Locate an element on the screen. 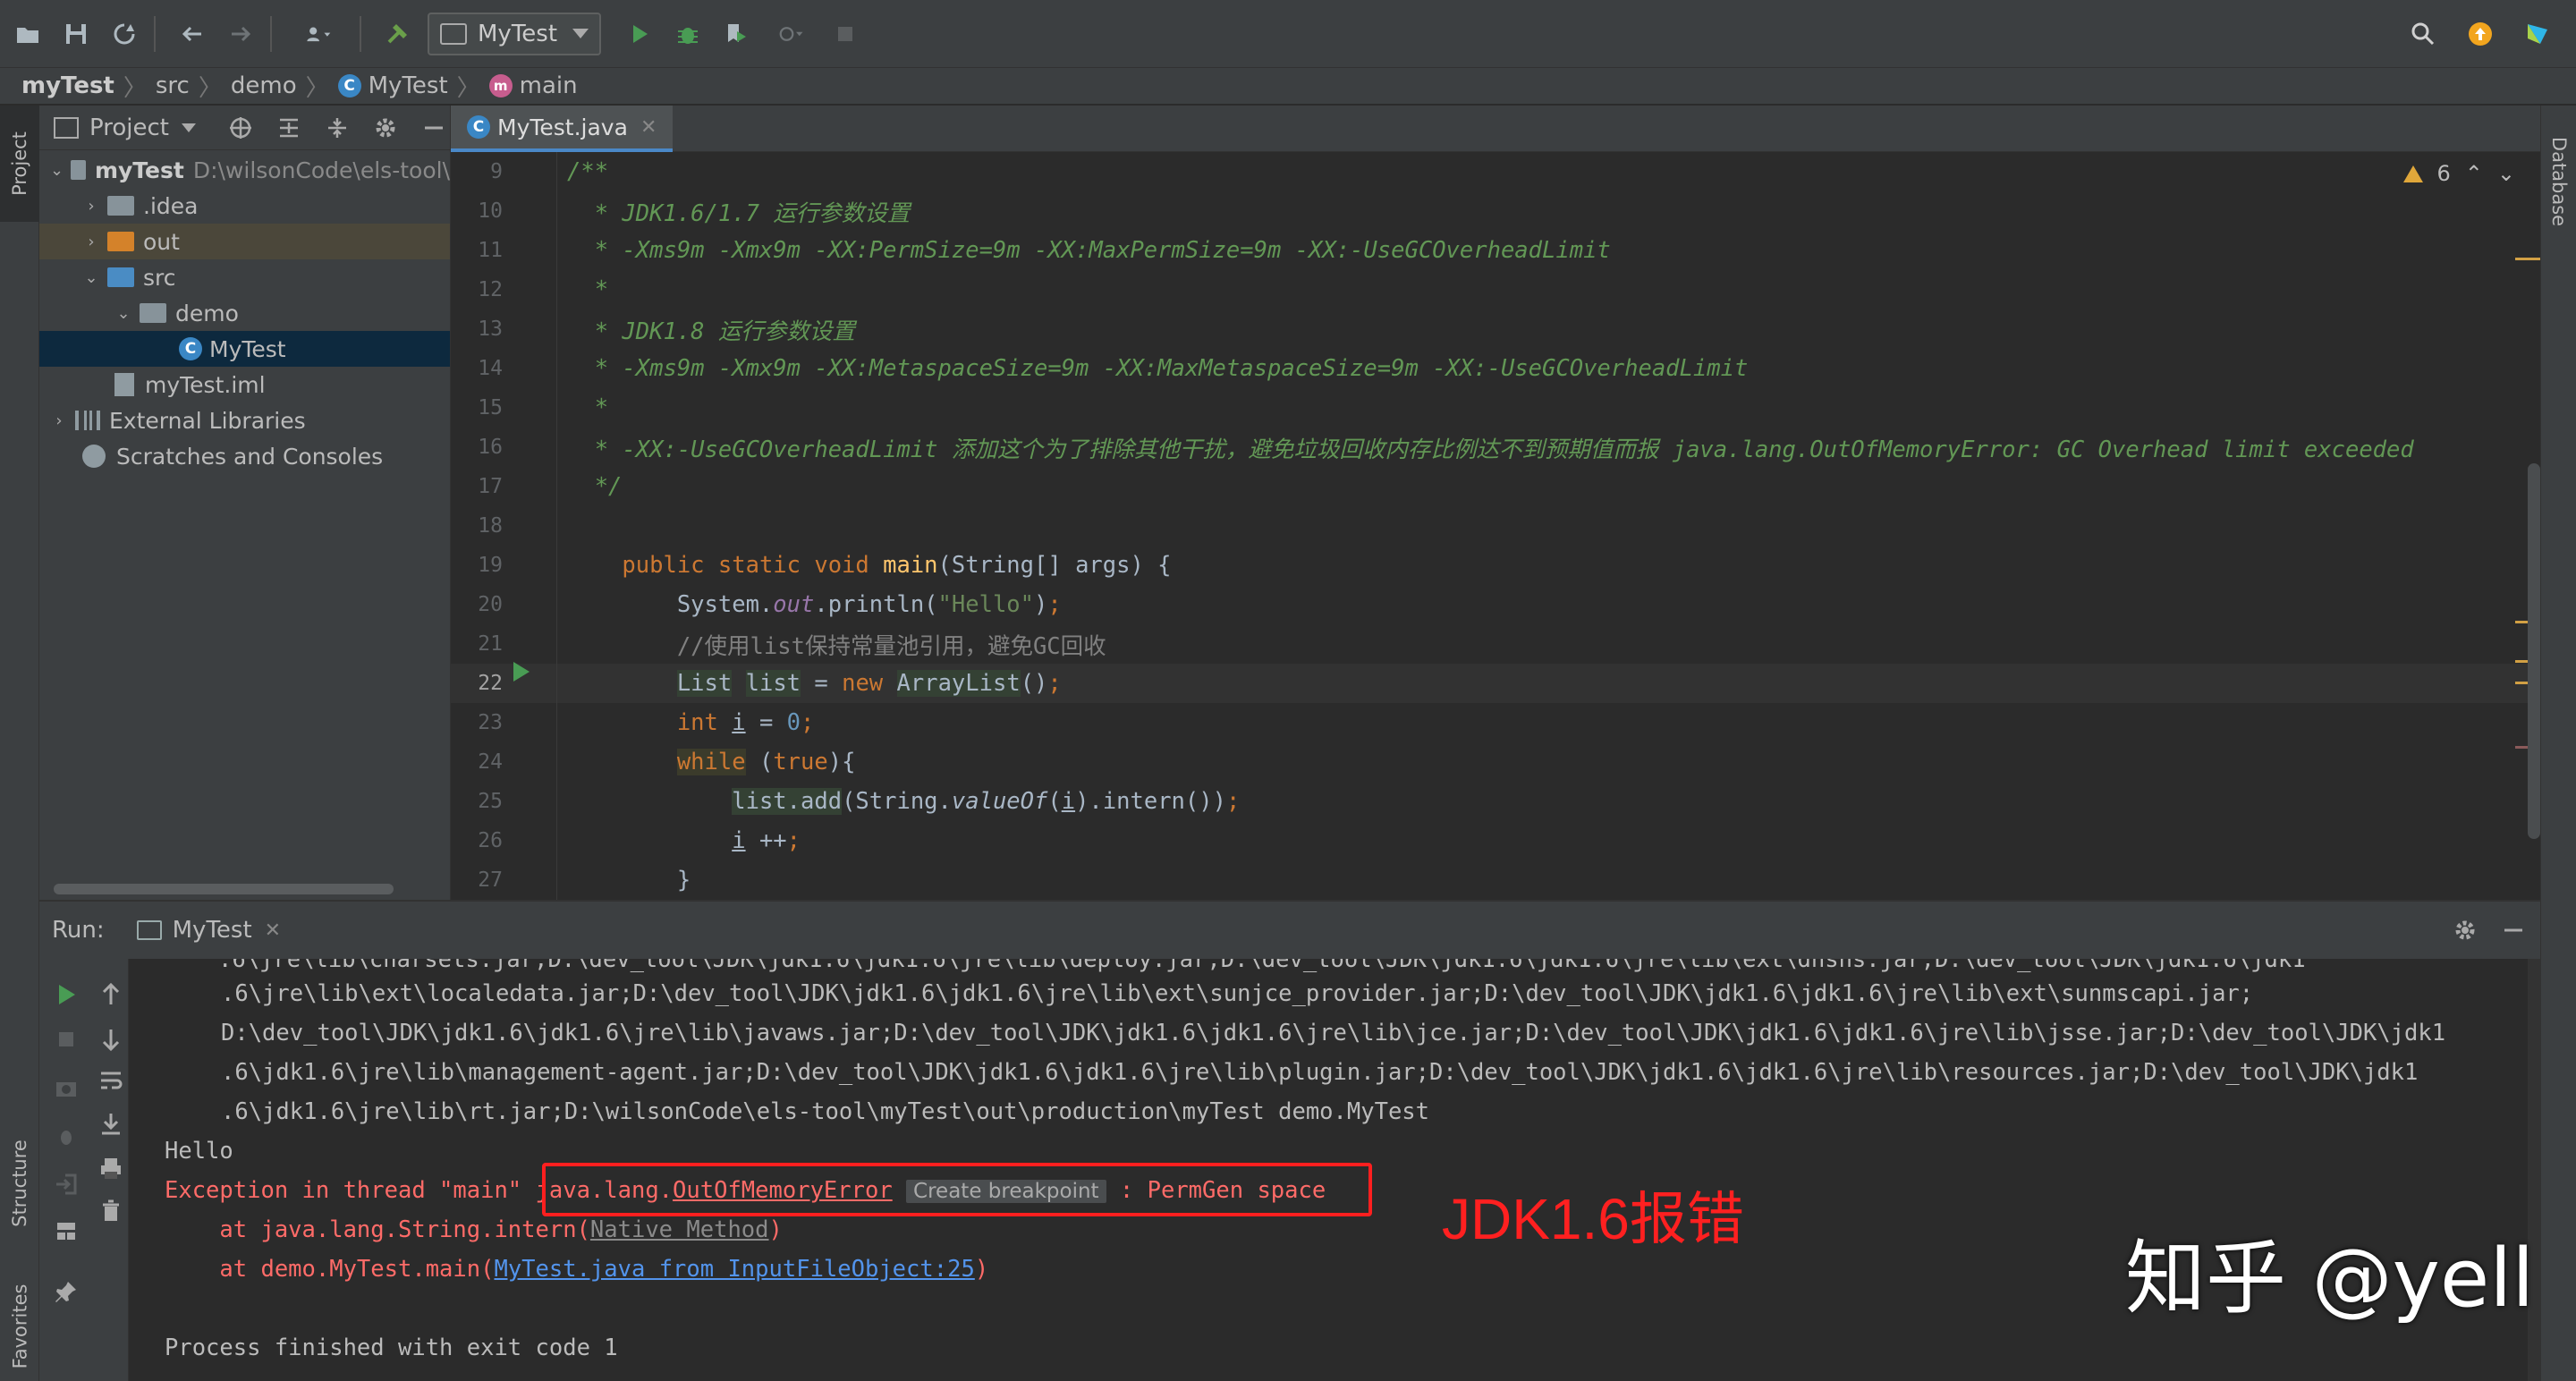 The image size is (2576, 1381). tree-item-src: ⌄ src is located at coordinates (244, 277).